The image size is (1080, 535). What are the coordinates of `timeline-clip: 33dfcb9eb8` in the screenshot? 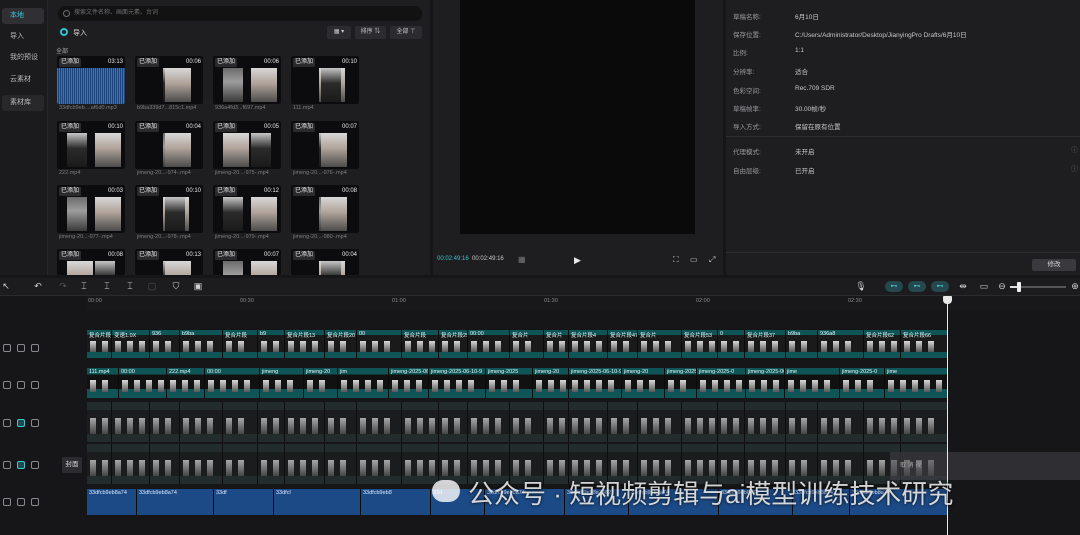 It's located at (396, 502).